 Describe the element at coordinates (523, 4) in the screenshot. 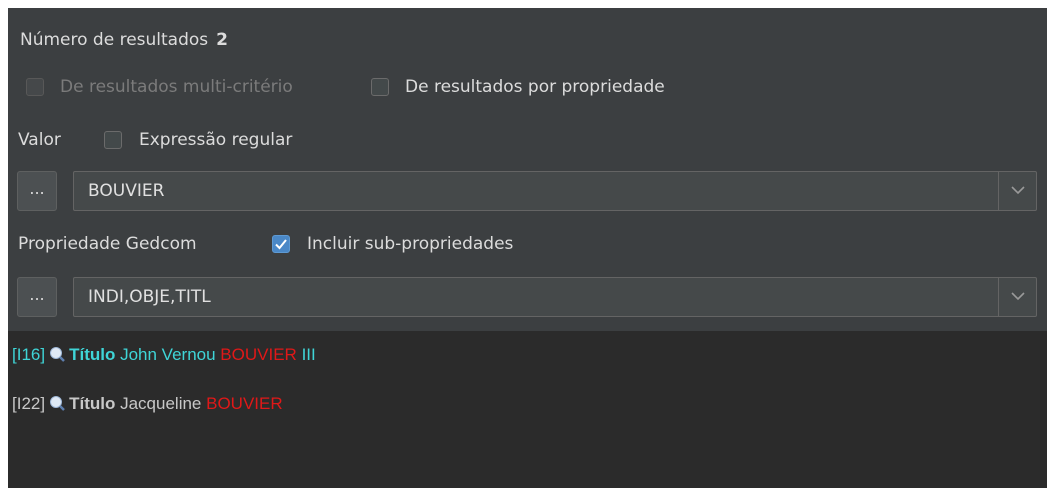

I see `window-frame-top` at that location.